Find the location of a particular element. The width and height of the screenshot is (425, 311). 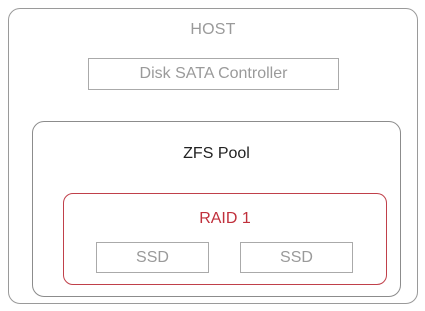

ssd-disk-1-label: SSD is located at coordinates (152, 257).